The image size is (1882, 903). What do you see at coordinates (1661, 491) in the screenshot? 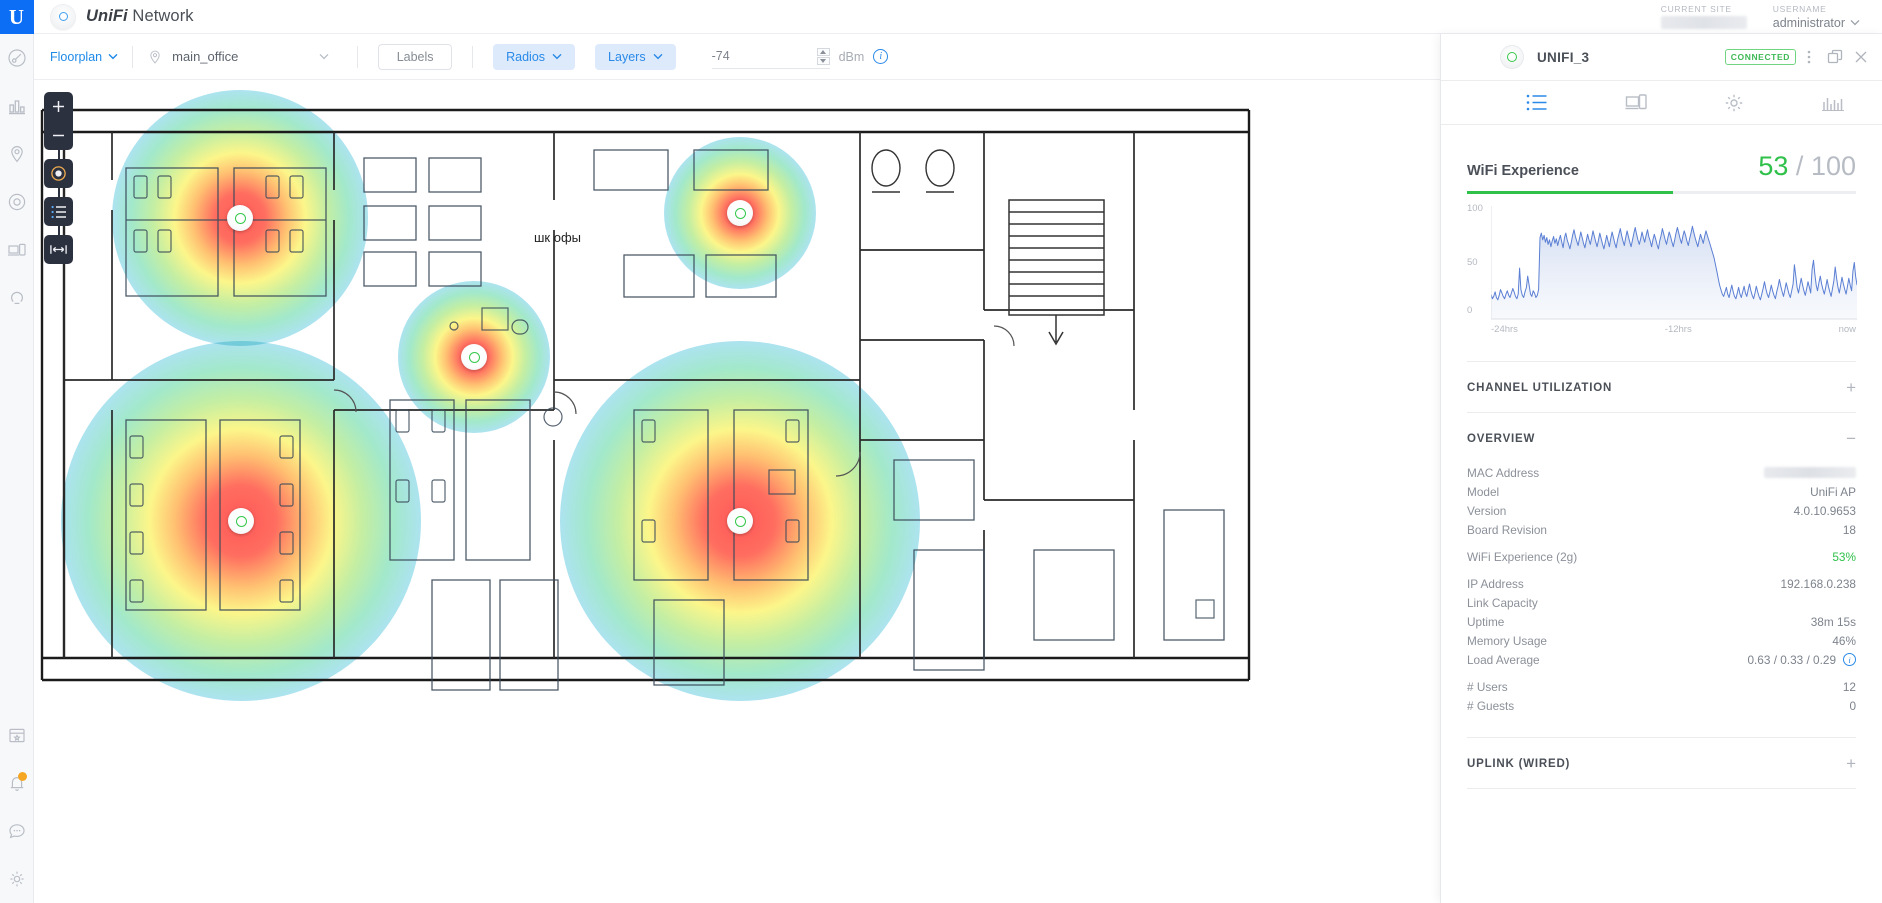
I see `overview-row: Model UniFi AP` at bounding box center [1661, 491].